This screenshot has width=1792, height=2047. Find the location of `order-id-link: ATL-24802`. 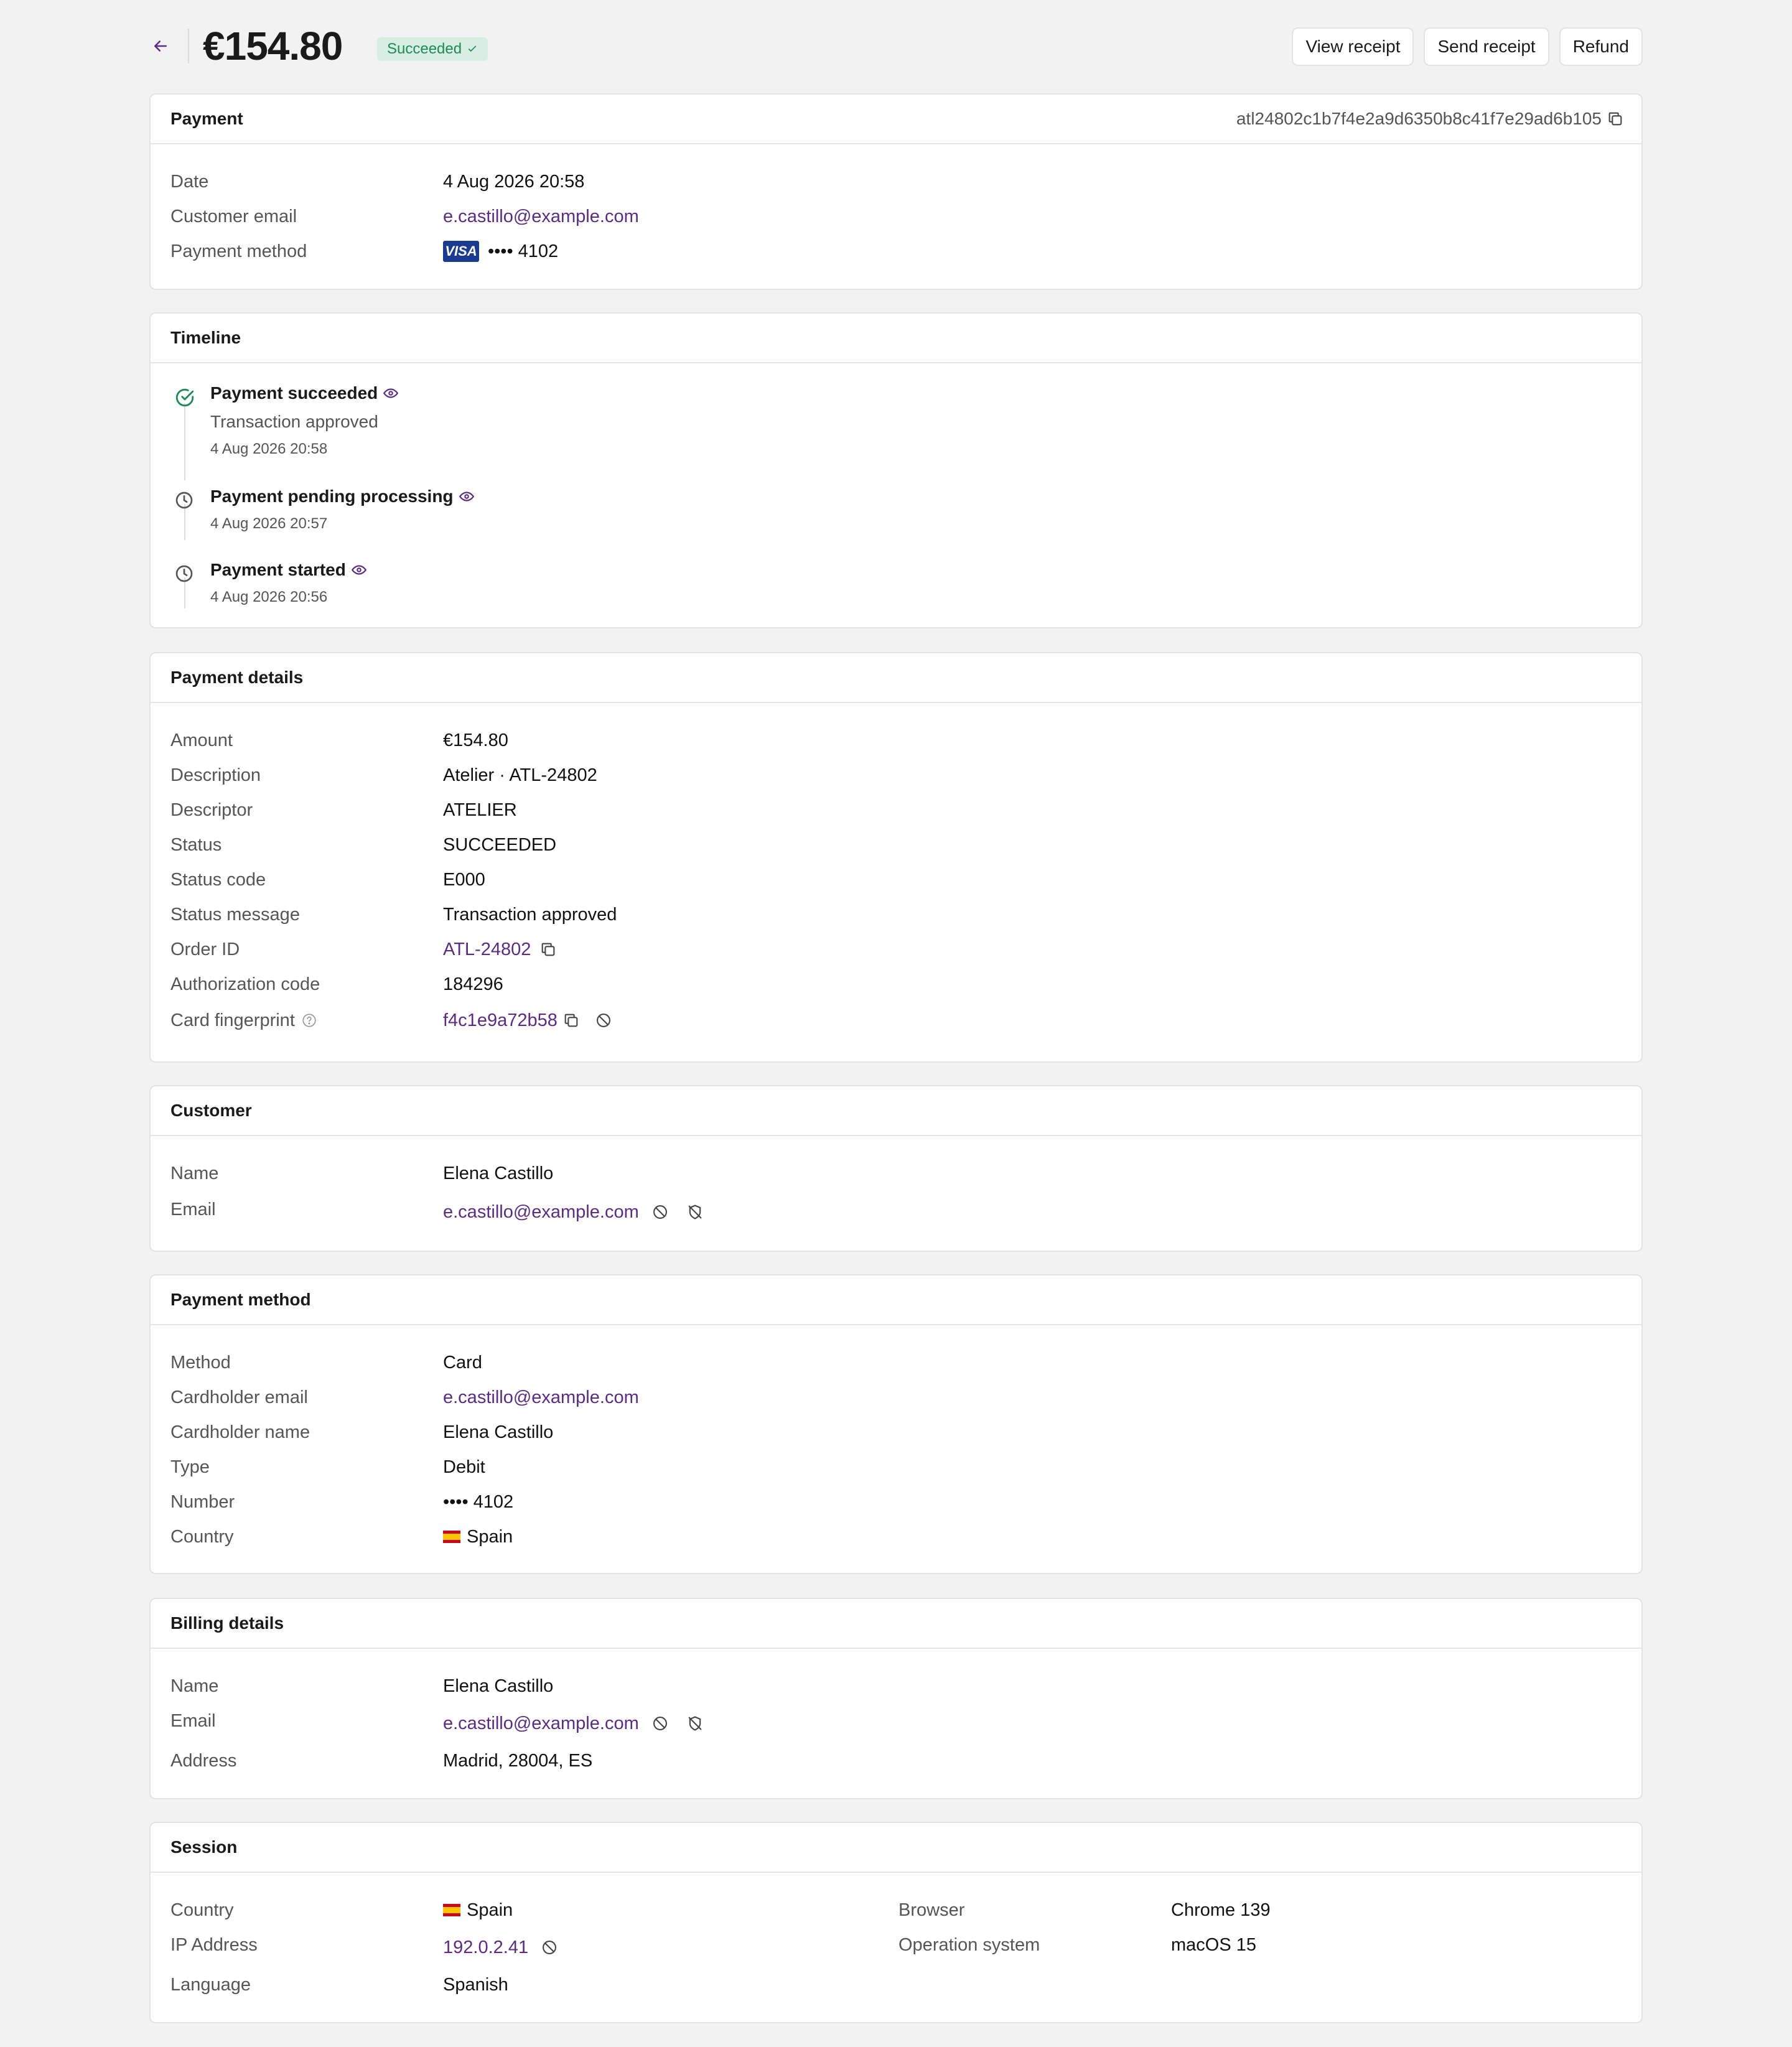

order-id-link: ATL-24802 is located at coordinates (487, 949).